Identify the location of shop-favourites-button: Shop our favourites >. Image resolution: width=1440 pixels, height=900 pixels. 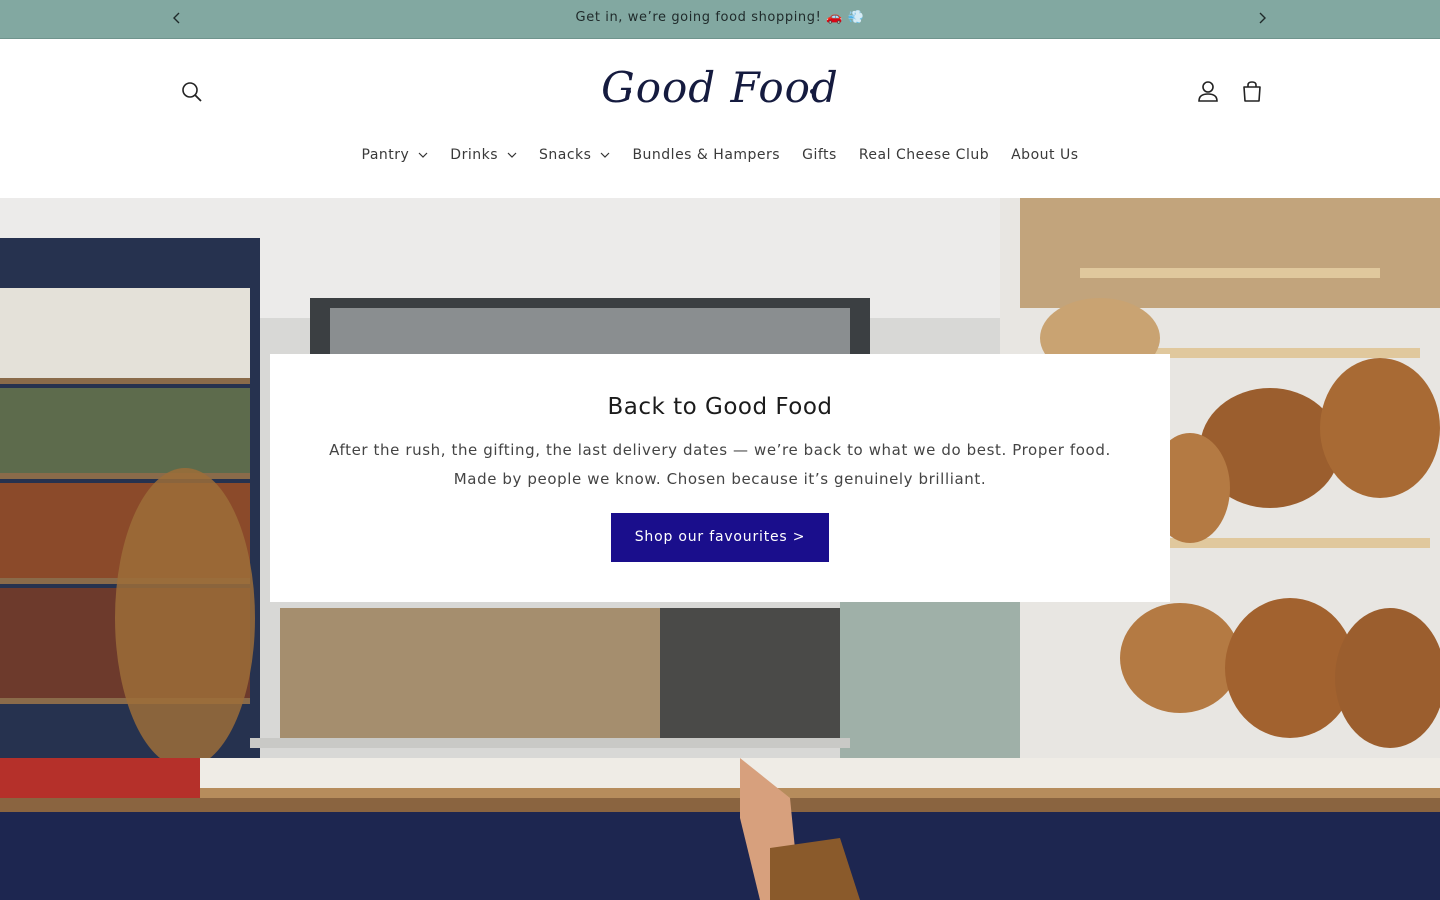
(720, 537).